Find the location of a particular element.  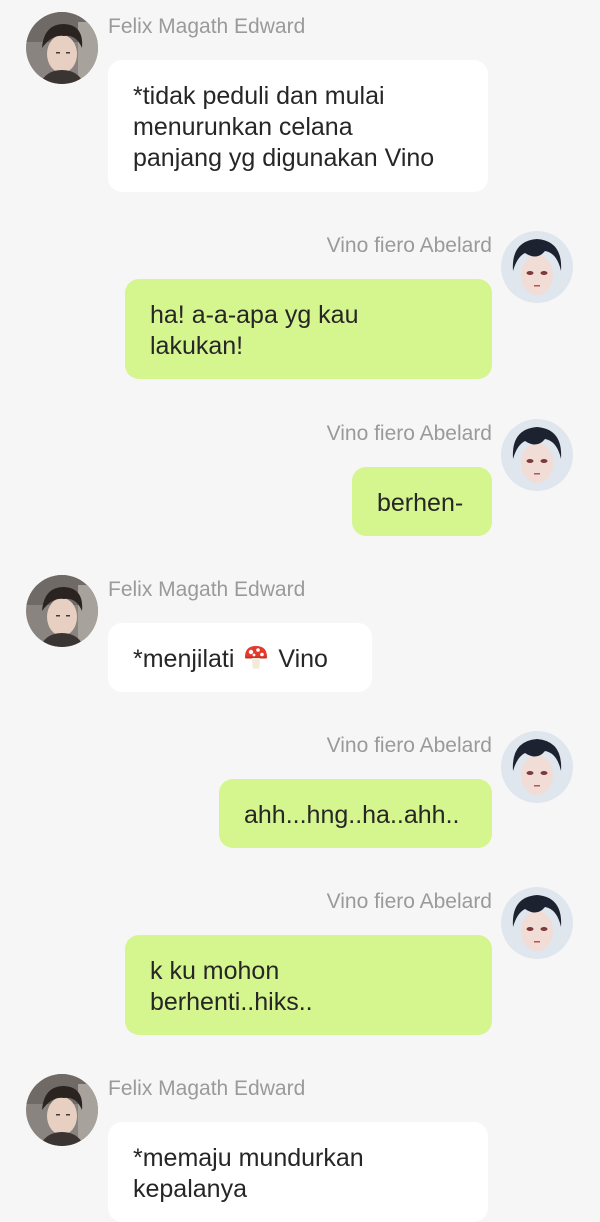

message-bubble: berhen- is located at coordinates (422, 501).